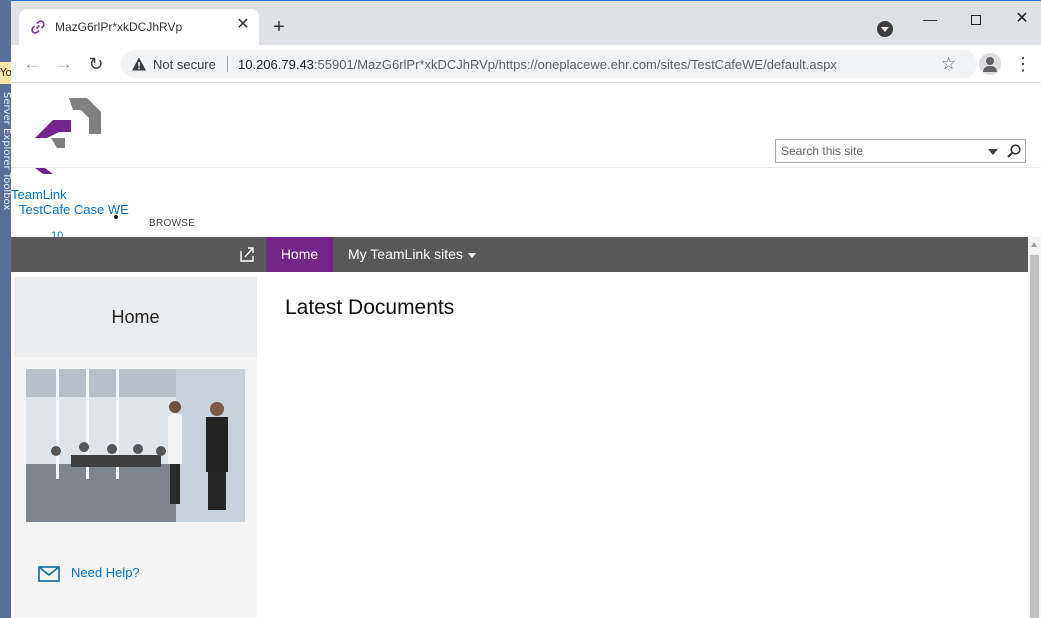 Image resolution: width=1041 pixels, height=618 pixels. What do you see at coordinates (116, 217) in the screenshot?
I see `list-bullet` at bounding box center [116, 217].